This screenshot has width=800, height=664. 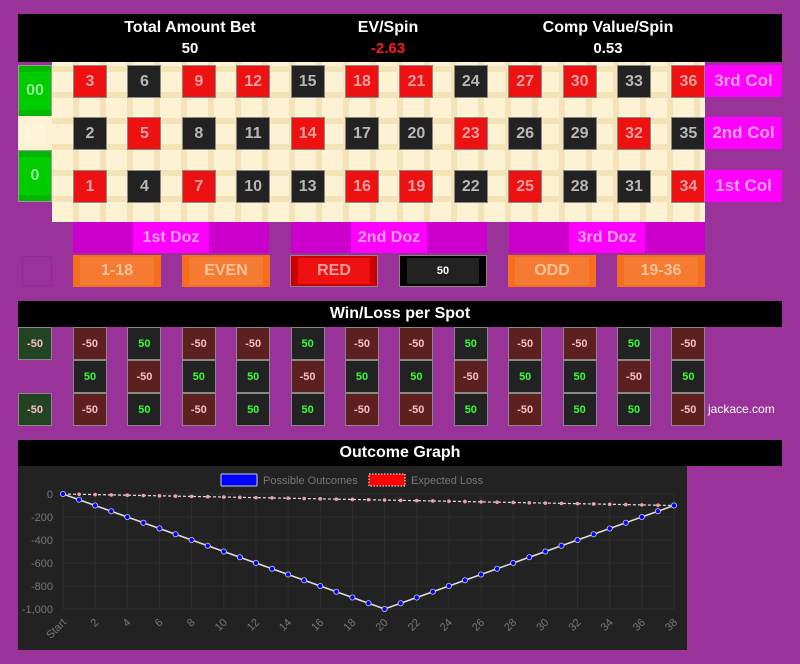 I want to click on bet-spot-number: 20, so click(x=416, y=133).